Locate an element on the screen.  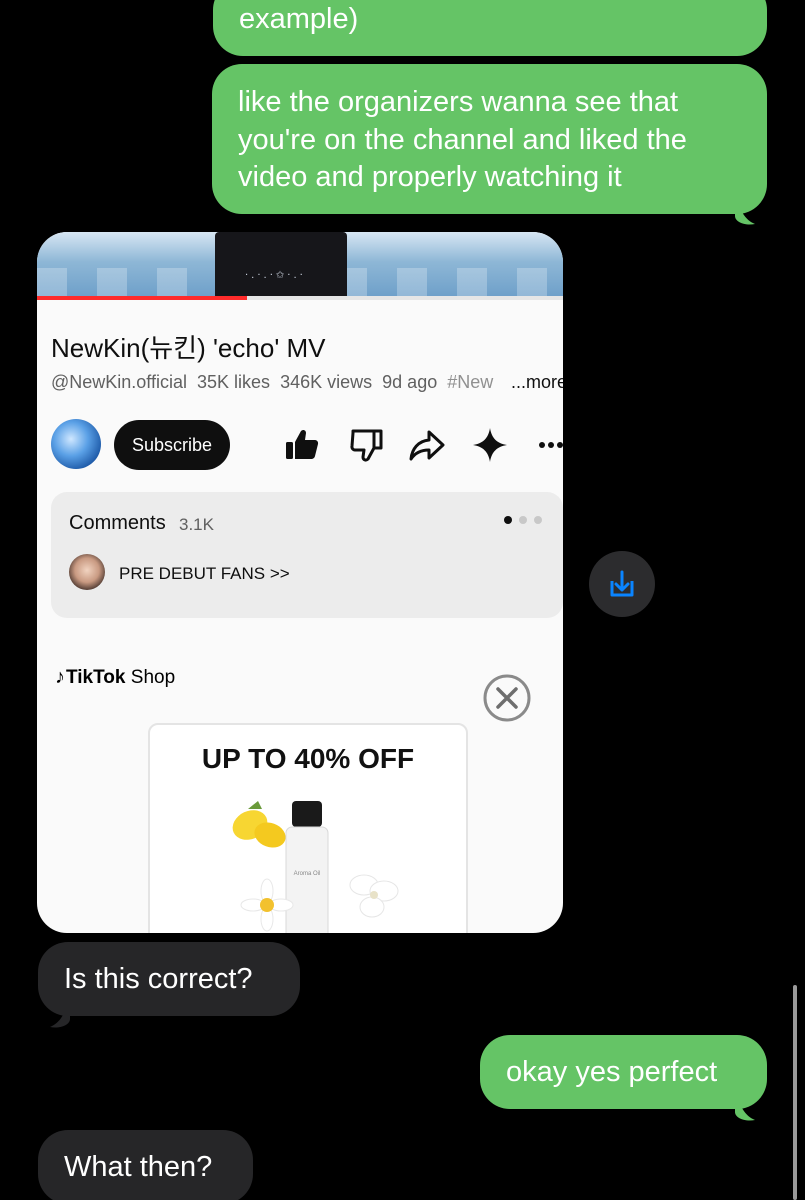
hashtag: #New is located at coordinates (470, 382).